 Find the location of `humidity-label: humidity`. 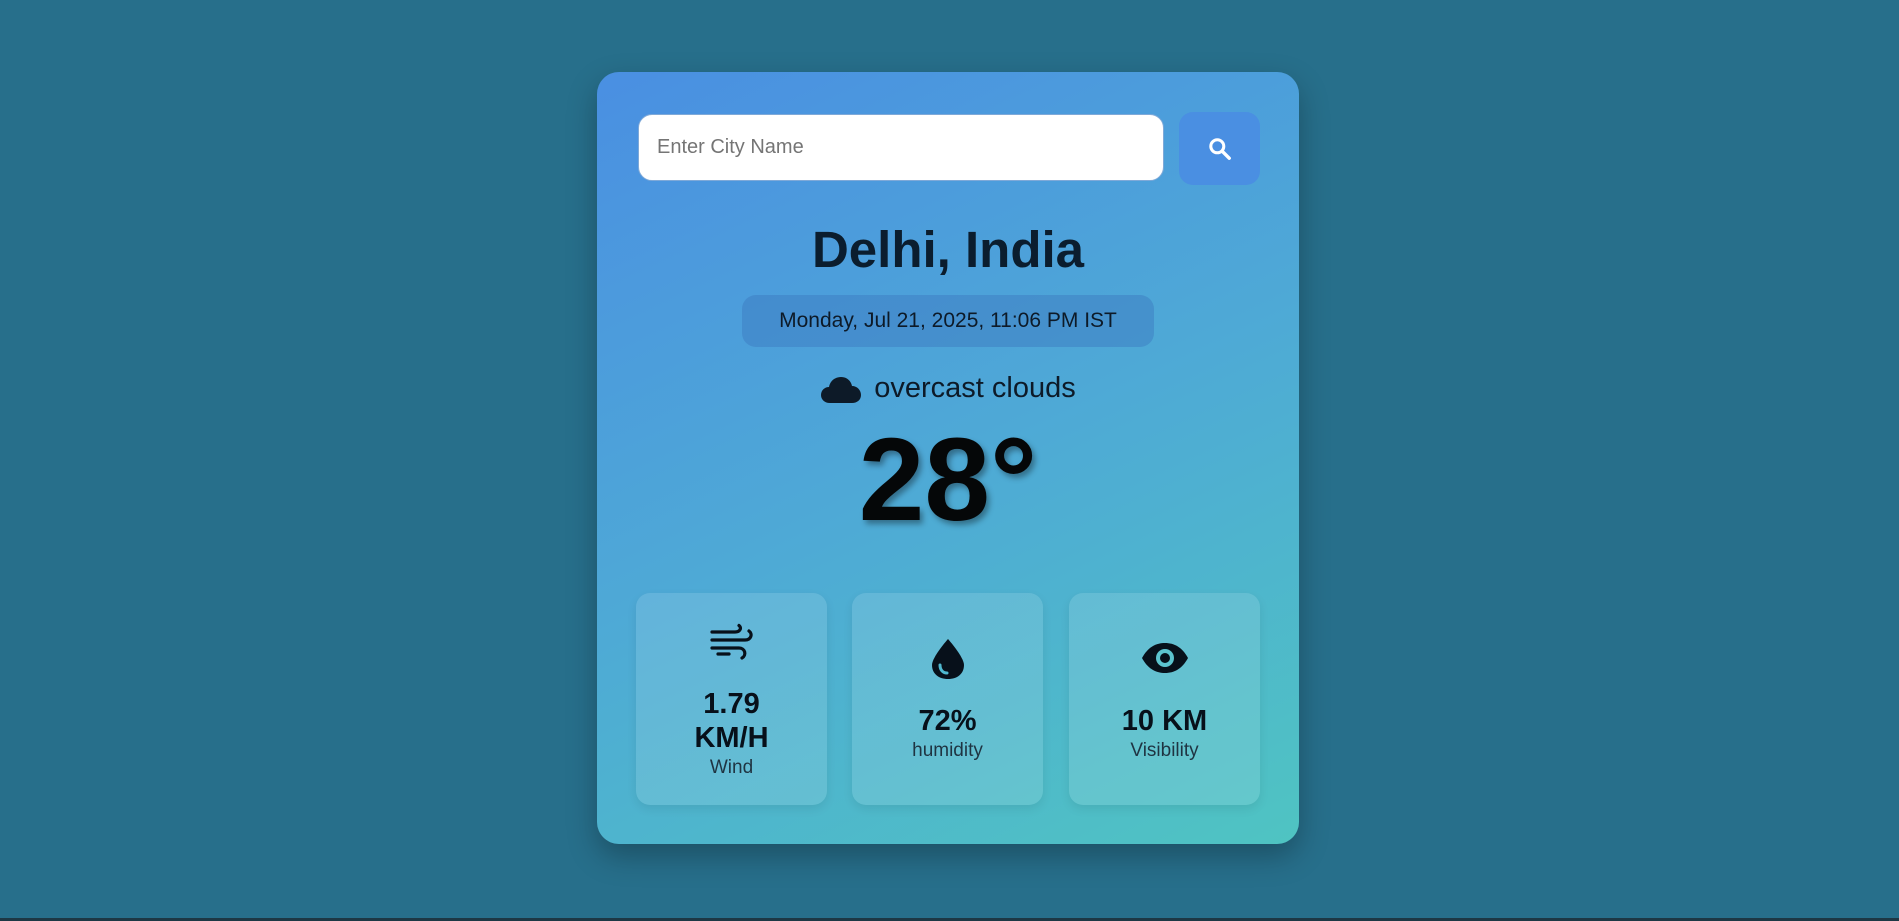

humidity-label: humidity is located at coordinates (947, 750).